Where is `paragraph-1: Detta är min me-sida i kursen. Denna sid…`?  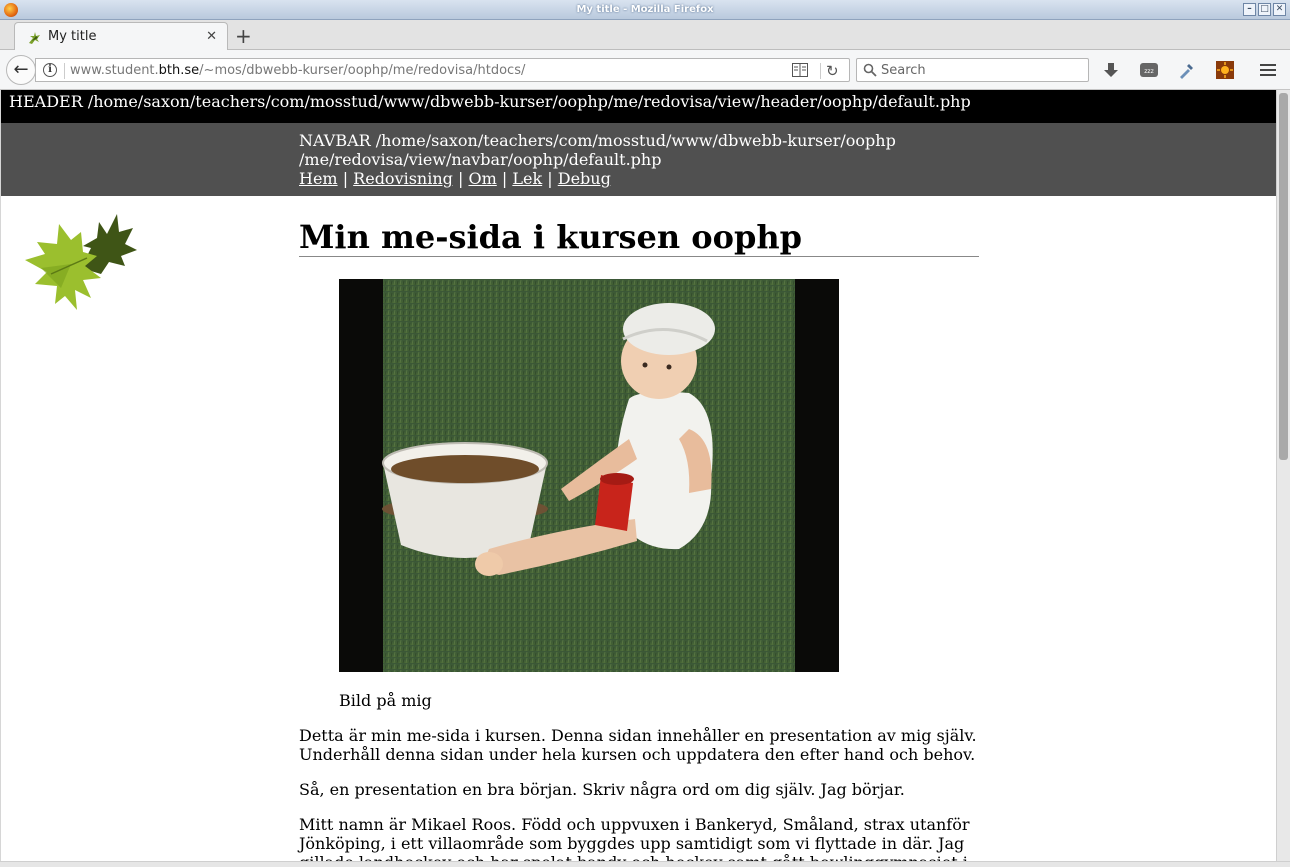
paragraph-1: Detta är min me-sida i kursen. Denna sid… is located at coordinates (638, 745).